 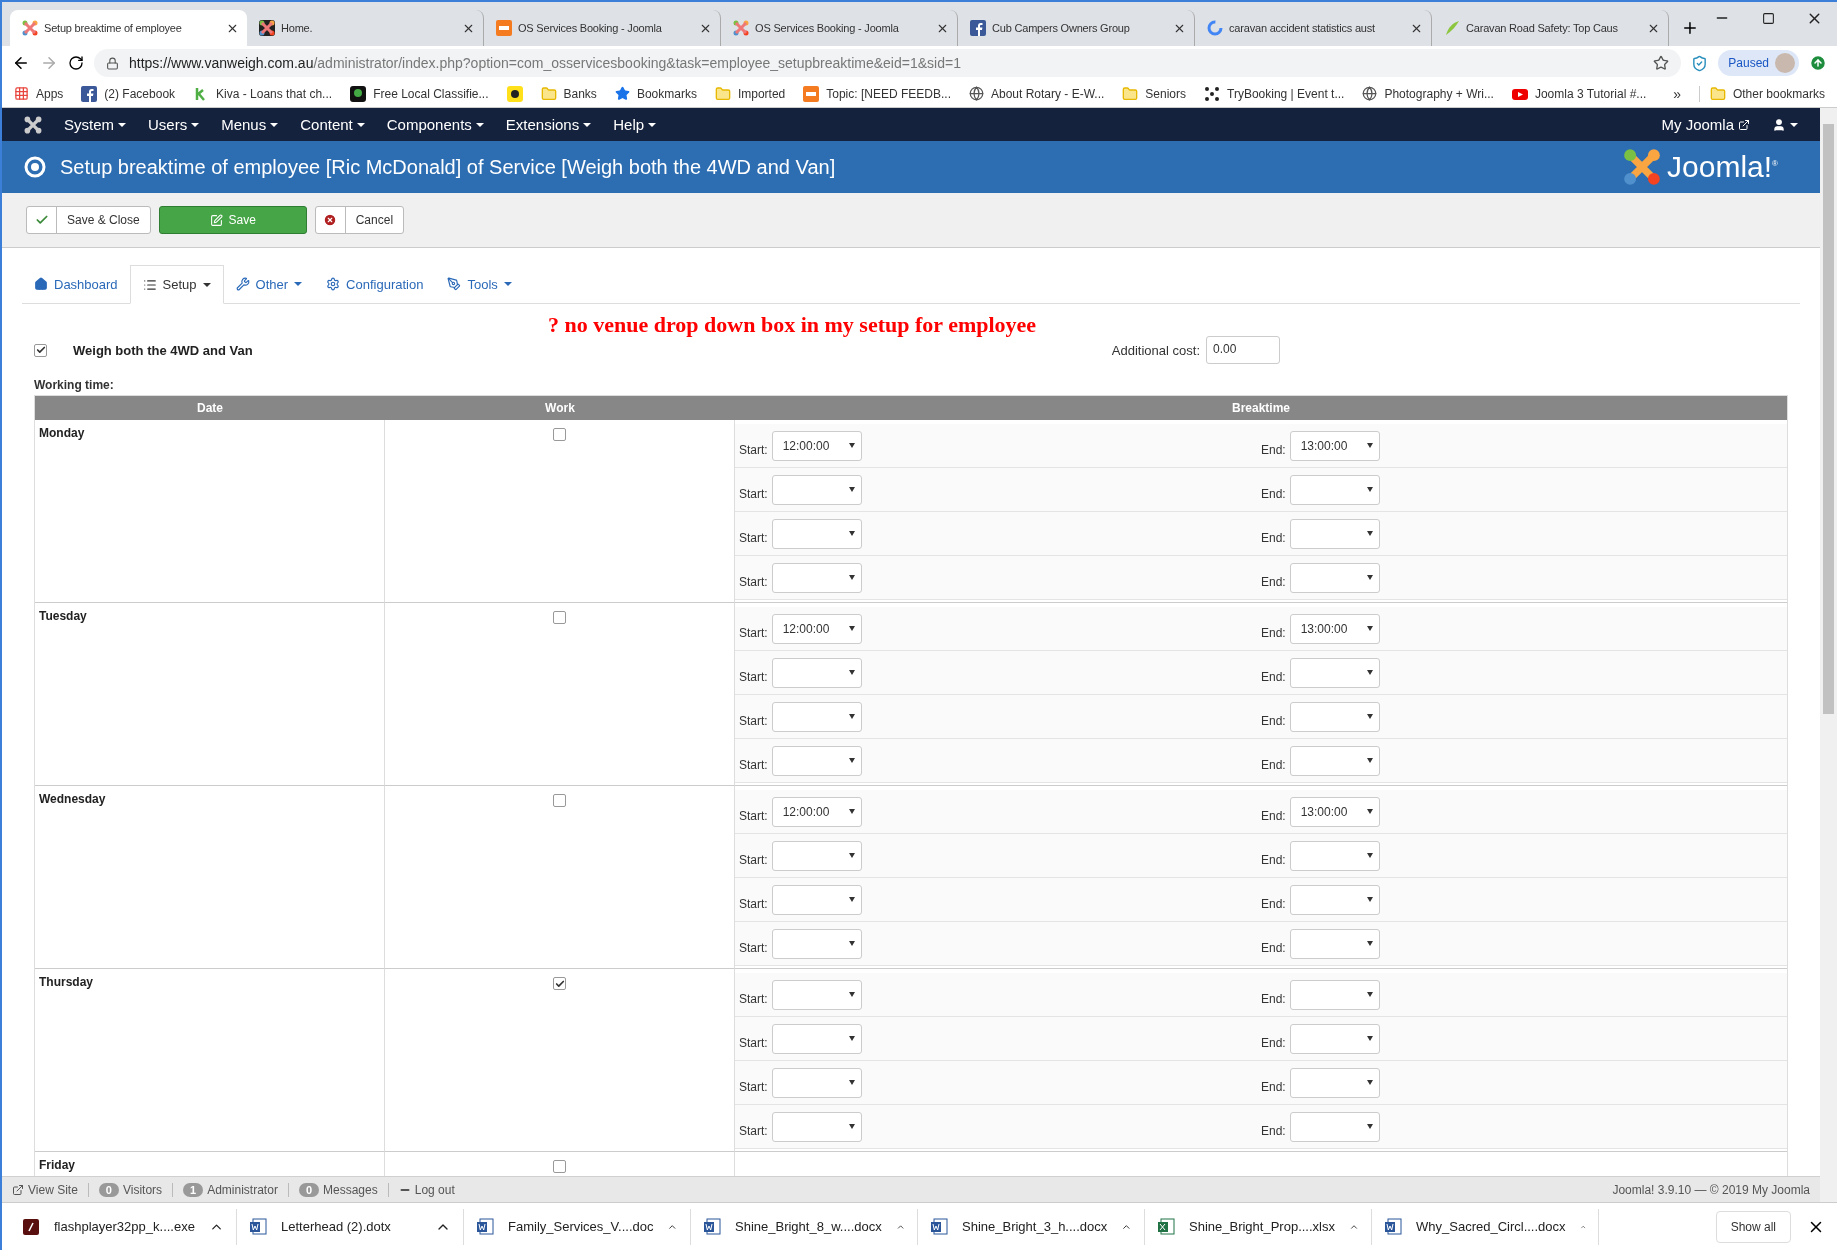 I want to click on status-item: 1 Administrator, so click(x=236, y=1189).